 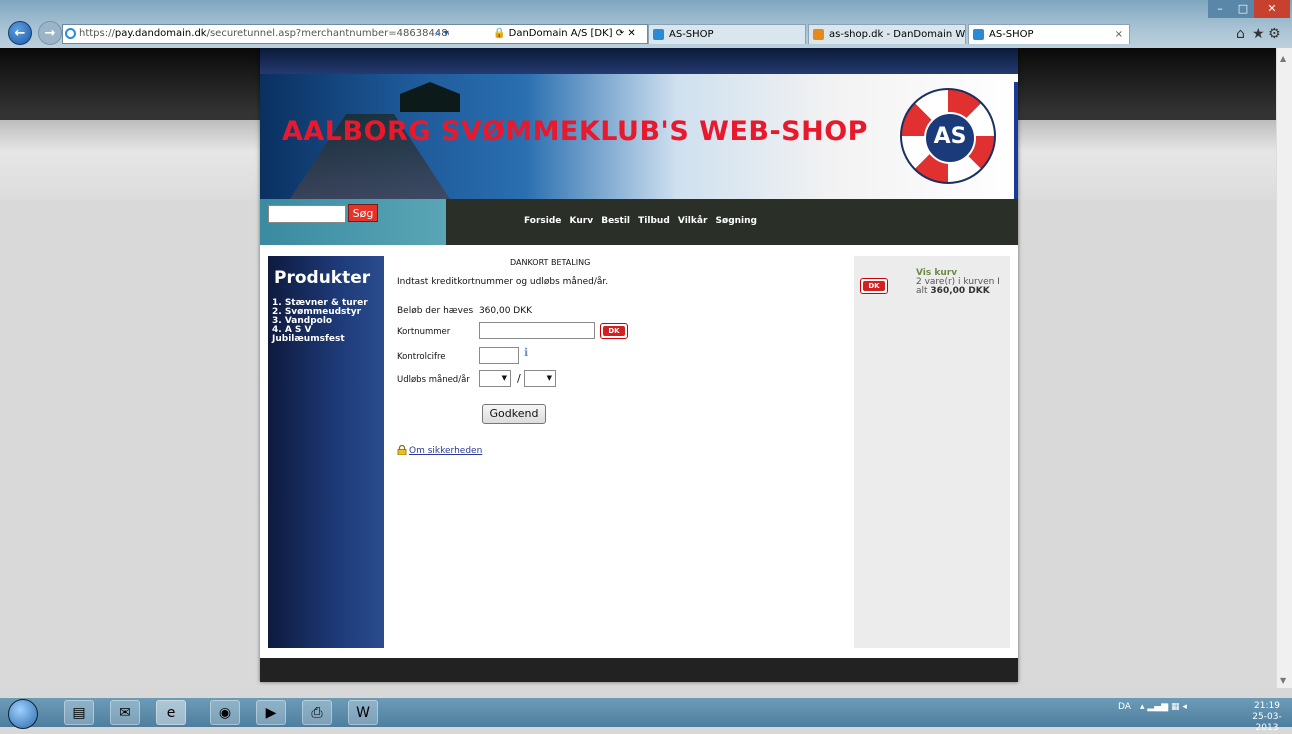 What do you see at coordinates (70, 33) in the screenshot?
I see `ie-page-icon` at bounding box center [70, 33].